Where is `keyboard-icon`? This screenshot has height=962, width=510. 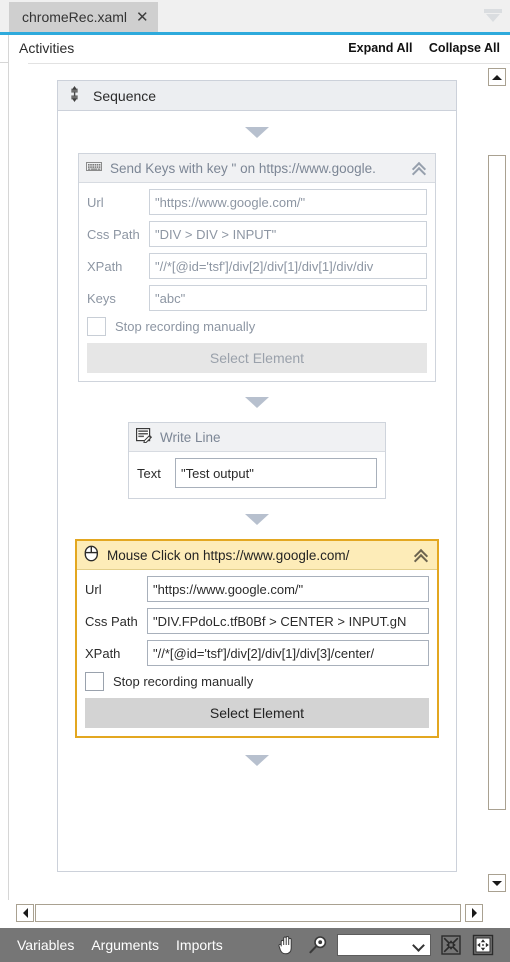 keyboard-icon is located at coordinates (94, 168).